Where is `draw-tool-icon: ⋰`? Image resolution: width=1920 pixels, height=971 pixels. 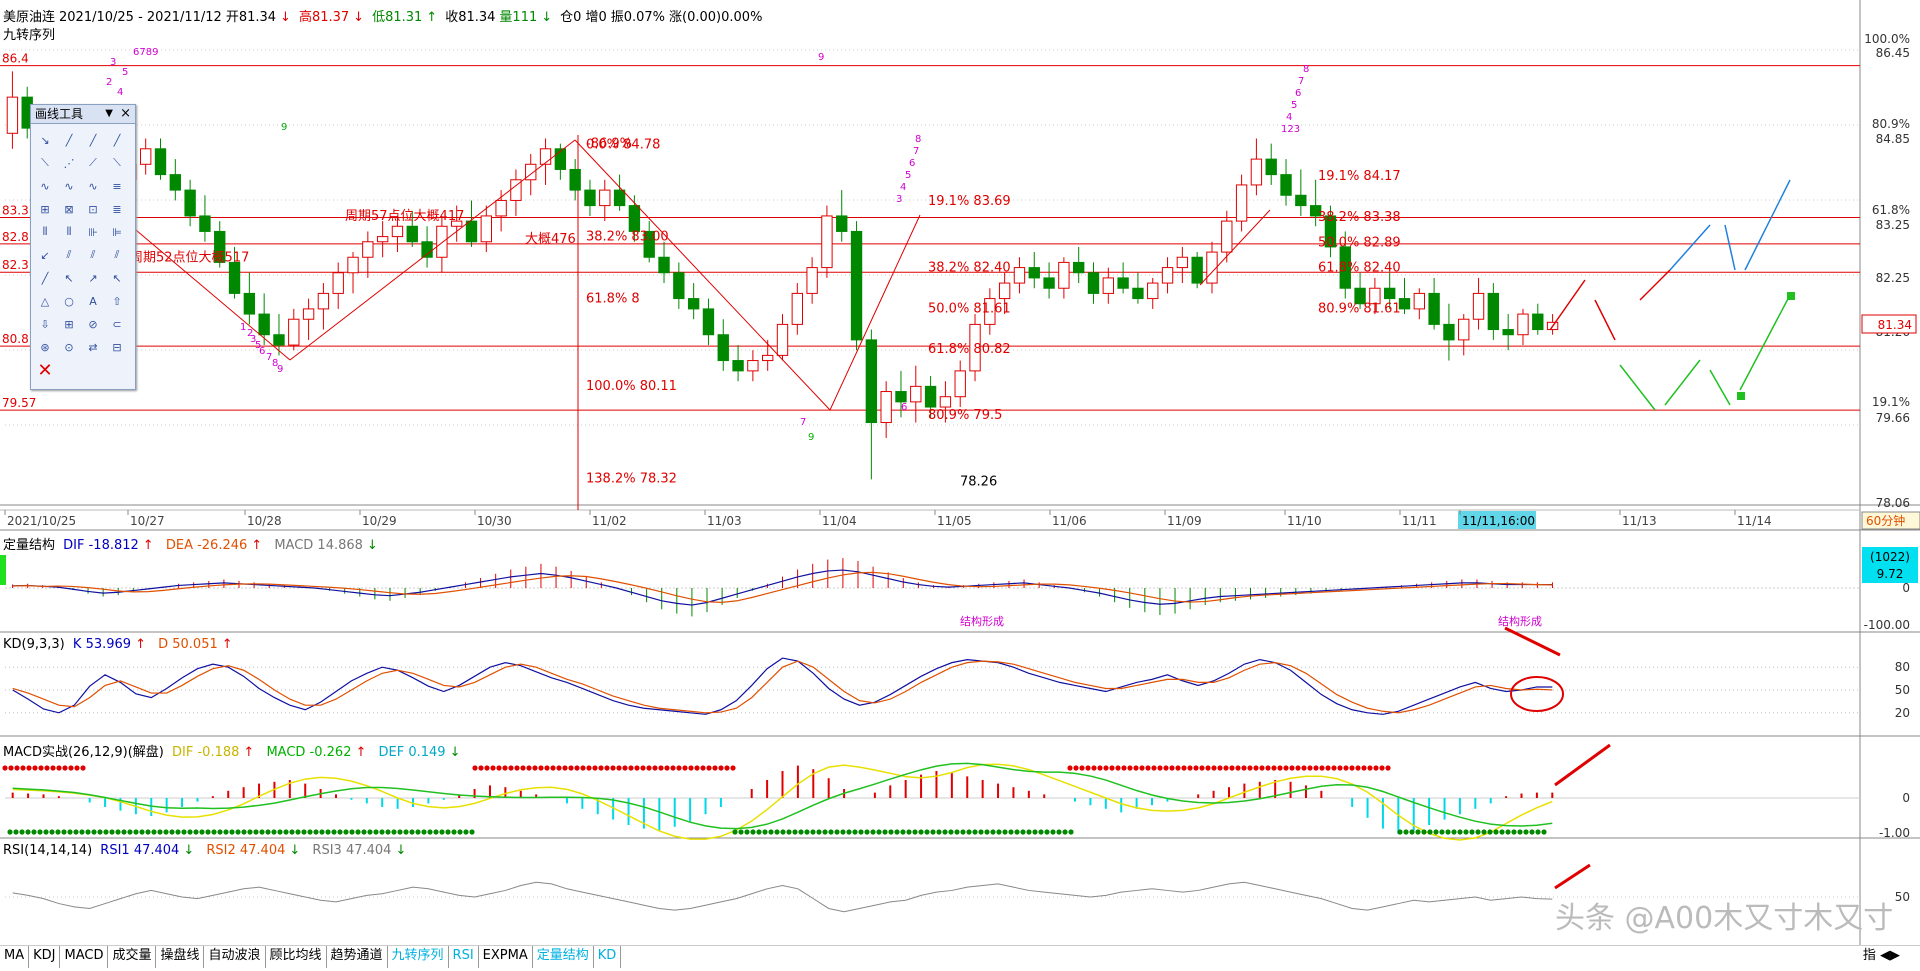
draw-tool-icon: ⋰ is located at coordinates (69, 163).